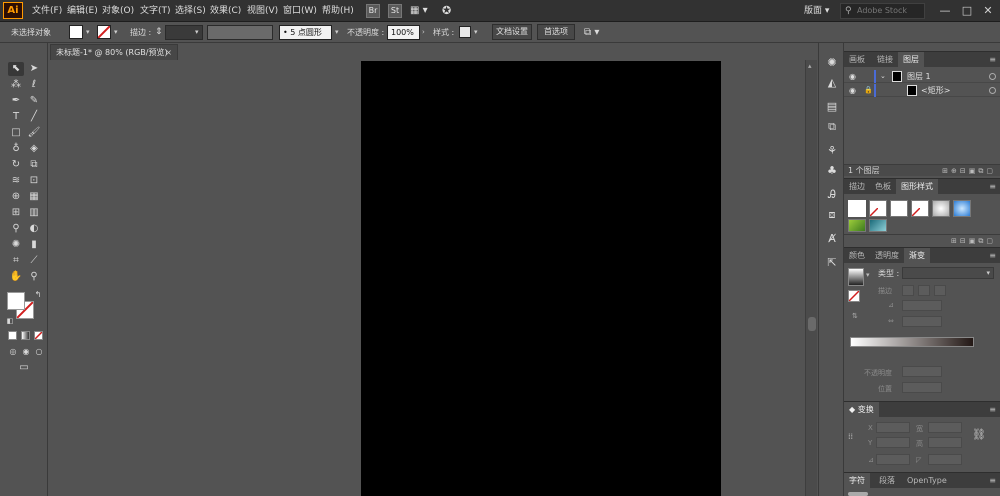 This screenshot has height=496, width=1000. Describe the element at coordinates (893, 427) in the screenshot. I see `x-field` at that location.